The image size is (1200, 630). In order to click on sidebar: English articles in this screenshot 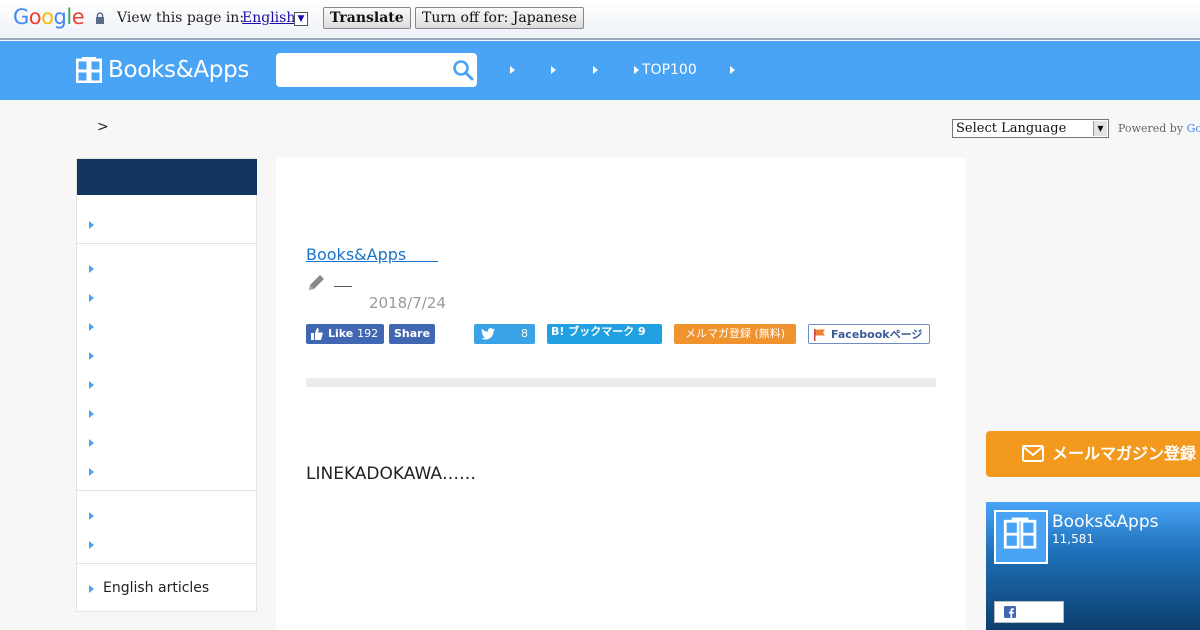, I will do `click(166, 385)`.